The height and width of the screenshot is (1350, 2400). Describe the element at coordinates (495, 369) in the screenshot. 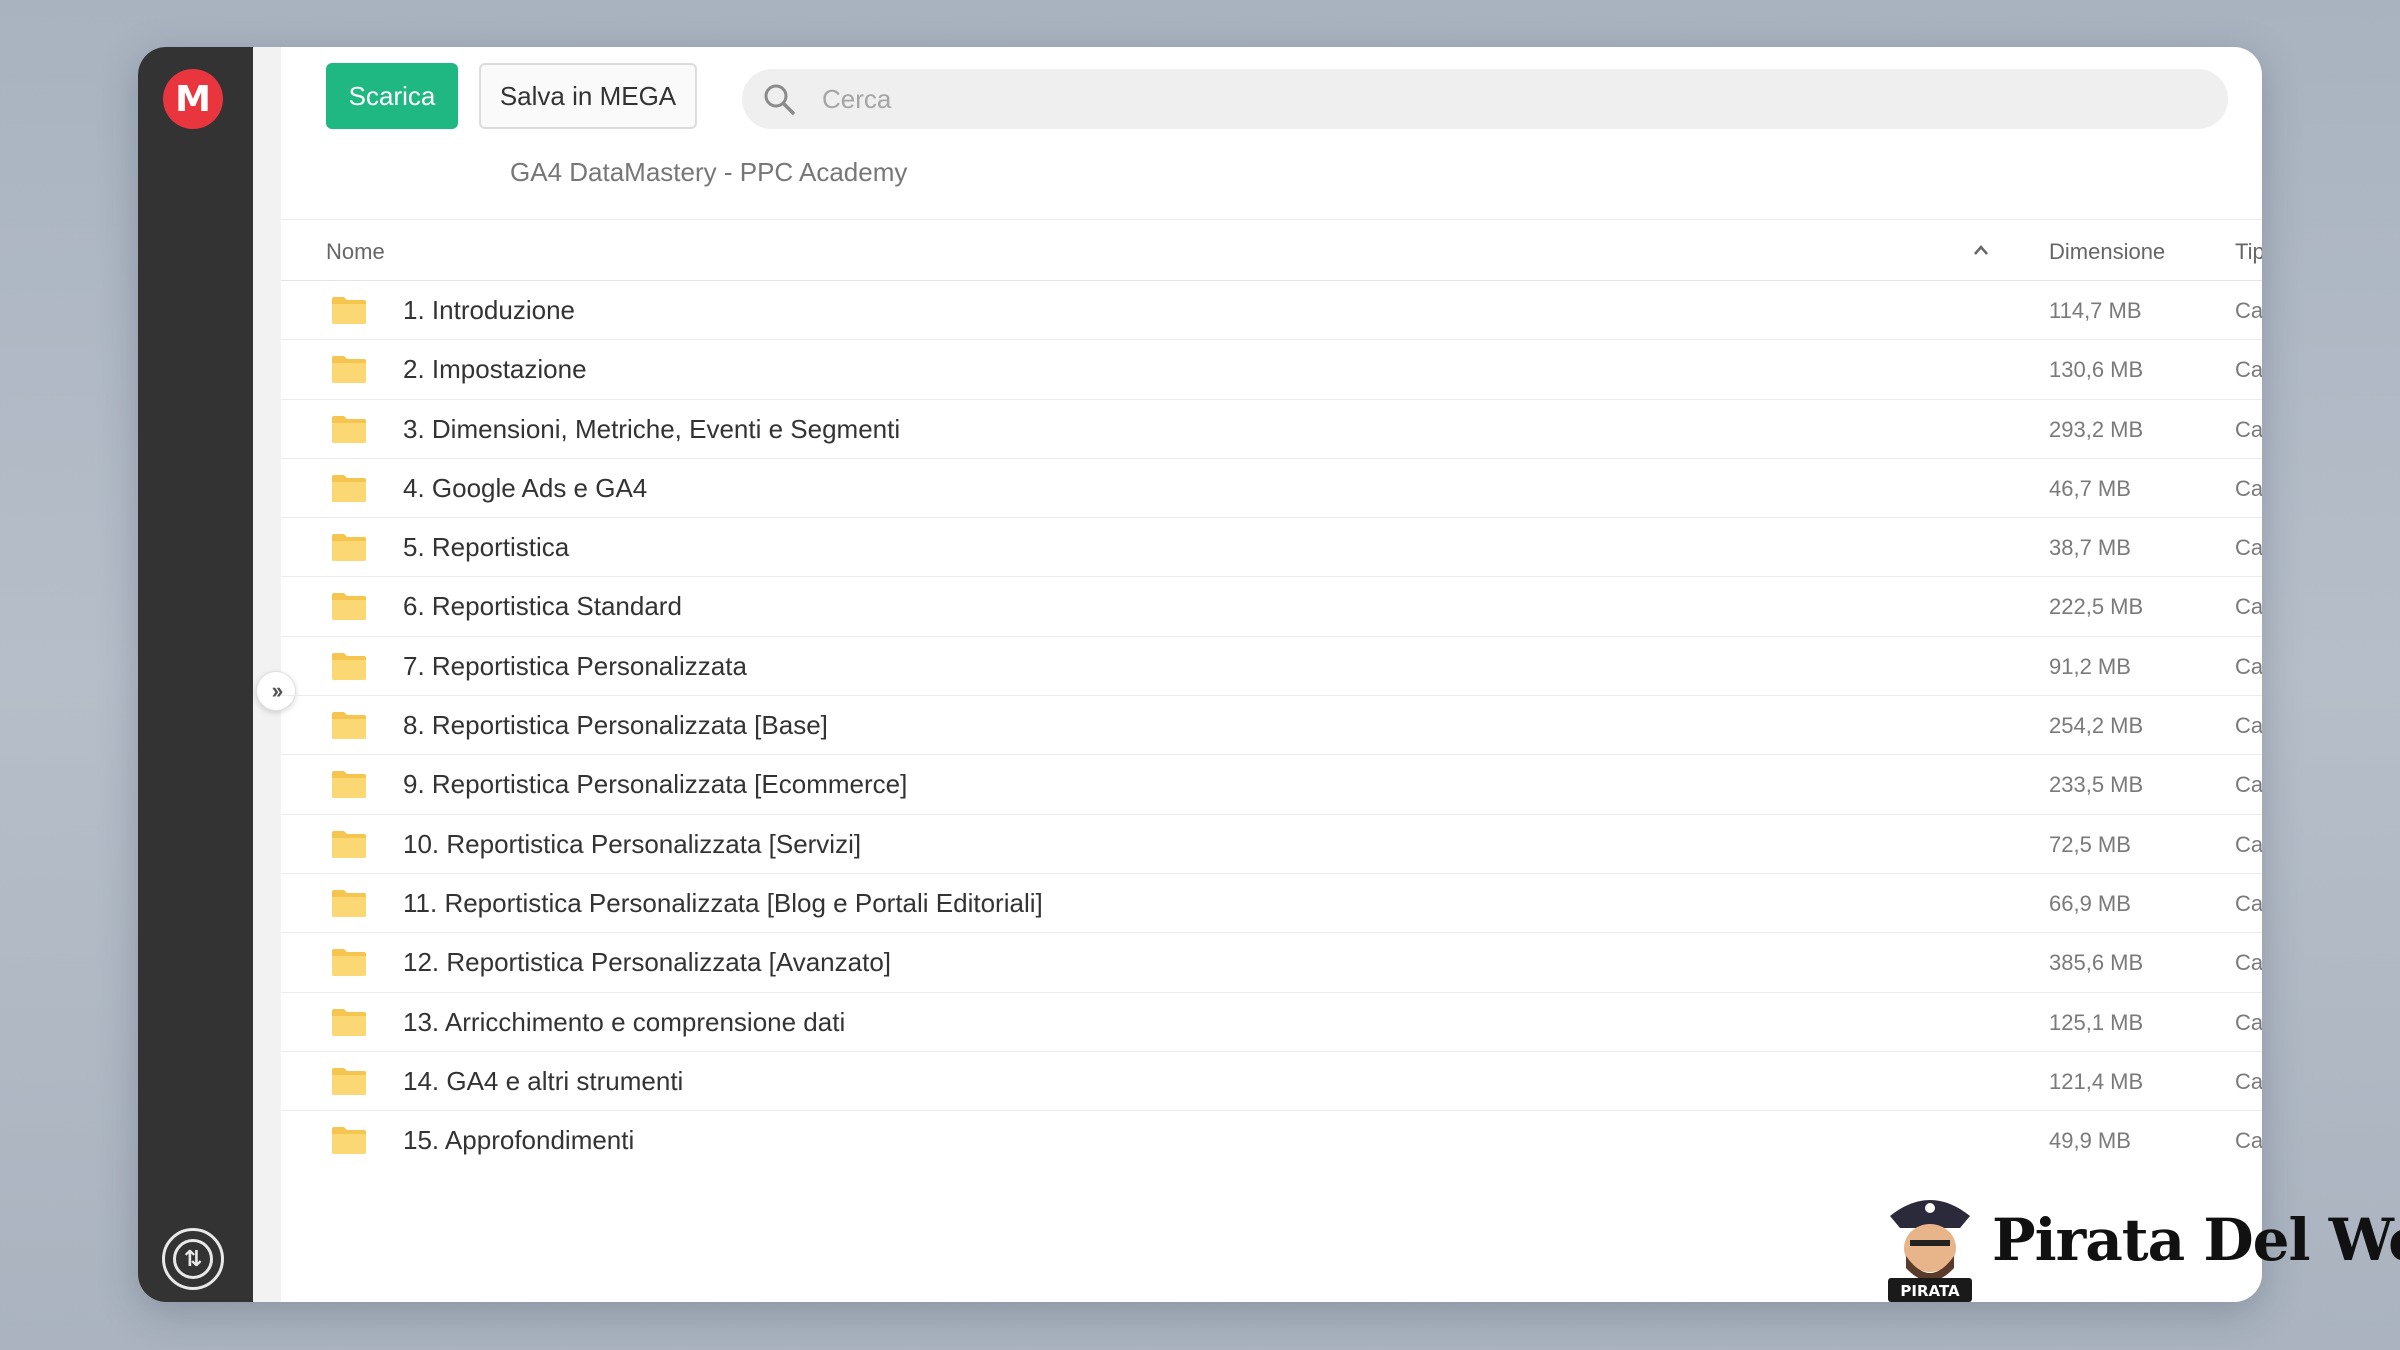

I see `row-name: 2. Impostazione` at that location.